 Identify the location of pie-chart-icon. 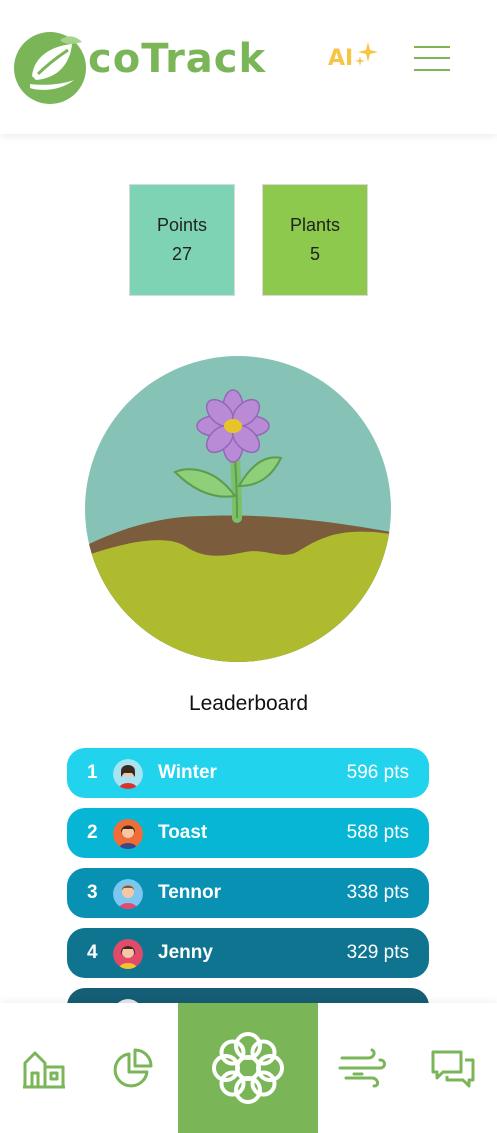
(133, 1068).